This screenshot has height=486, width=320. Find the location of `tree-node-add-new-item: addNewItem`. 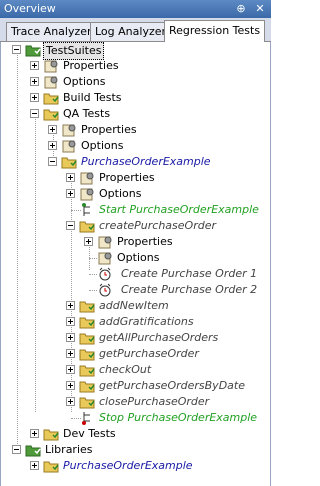

tree-node-add-new-item: addNewItem is located at coordinates (136, 306).